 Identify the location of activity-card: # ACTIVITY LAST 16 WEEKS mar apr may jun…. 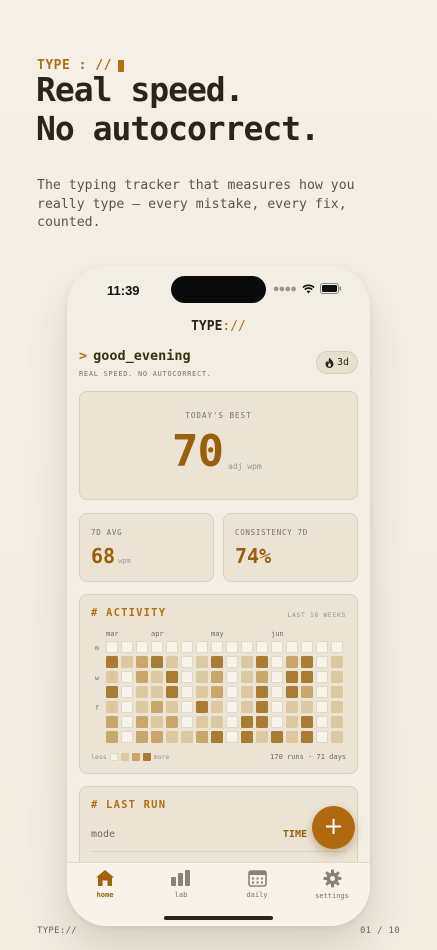
(218, 684).